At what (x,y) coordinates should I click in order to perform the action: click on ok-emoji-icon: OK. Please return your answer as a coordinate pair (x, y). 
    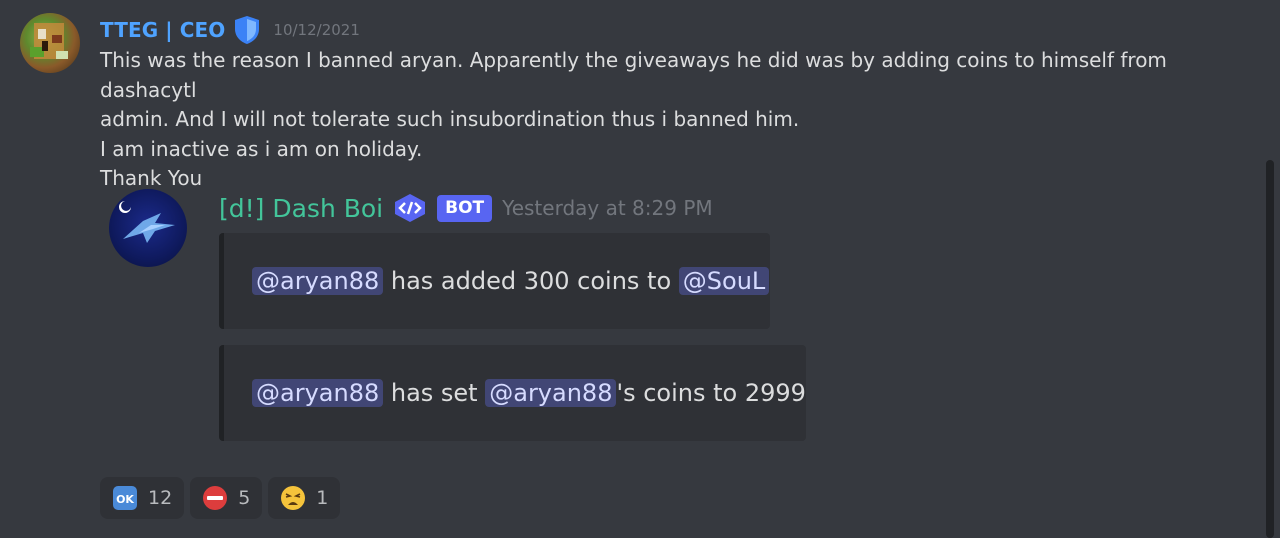
    Looking at the image, I should click on (125, 498).